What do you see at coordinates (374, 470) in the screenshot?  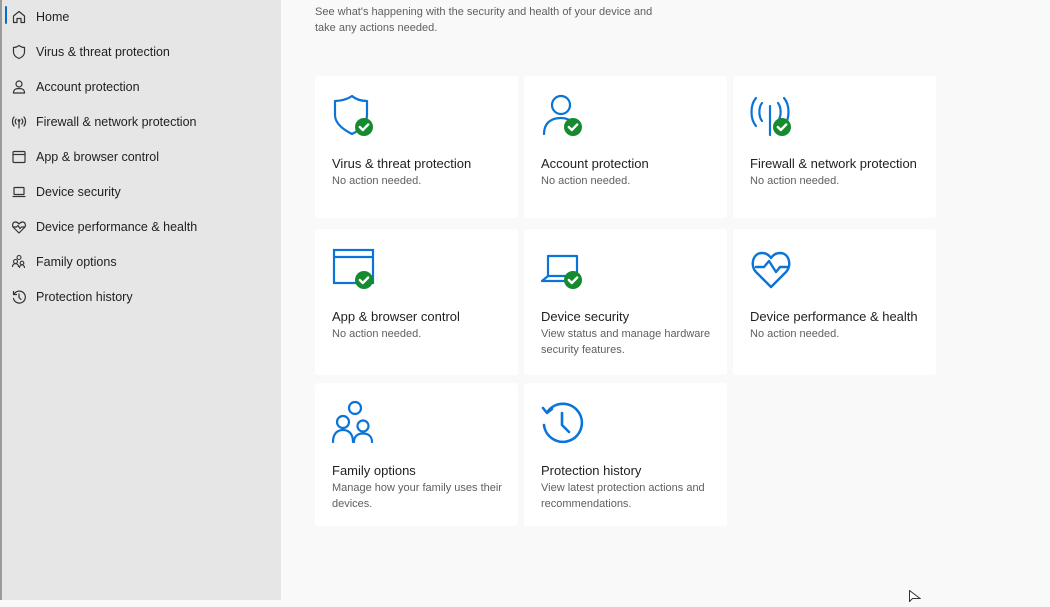 I see `tile-title: Family options` at bounding box center [374, 470].